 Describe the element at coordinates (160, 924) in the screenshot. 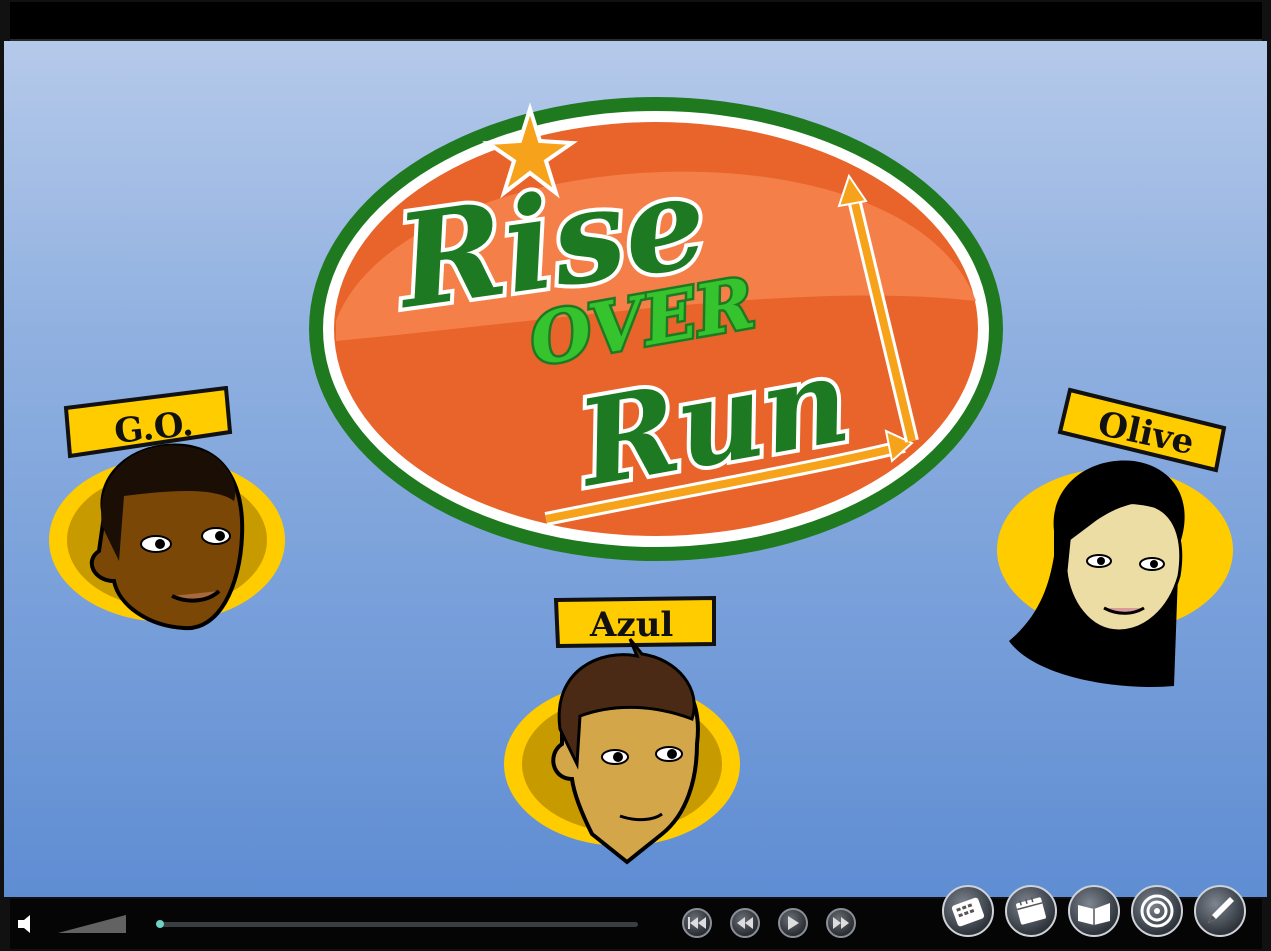

I see `progress-handle` at that location.